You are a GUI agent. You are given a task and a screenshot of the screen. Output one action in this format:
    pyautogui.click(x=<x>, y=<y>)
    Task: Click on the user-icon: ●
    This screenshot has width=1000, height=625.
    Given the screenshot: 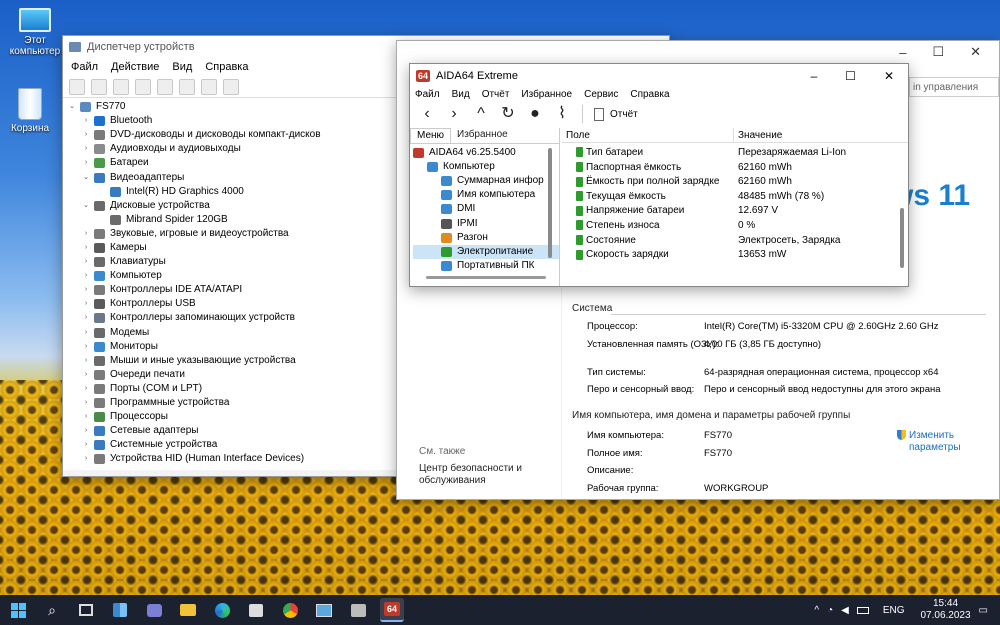 What is the action you would take?
    pyautogui.click(x=535, y=114)
    